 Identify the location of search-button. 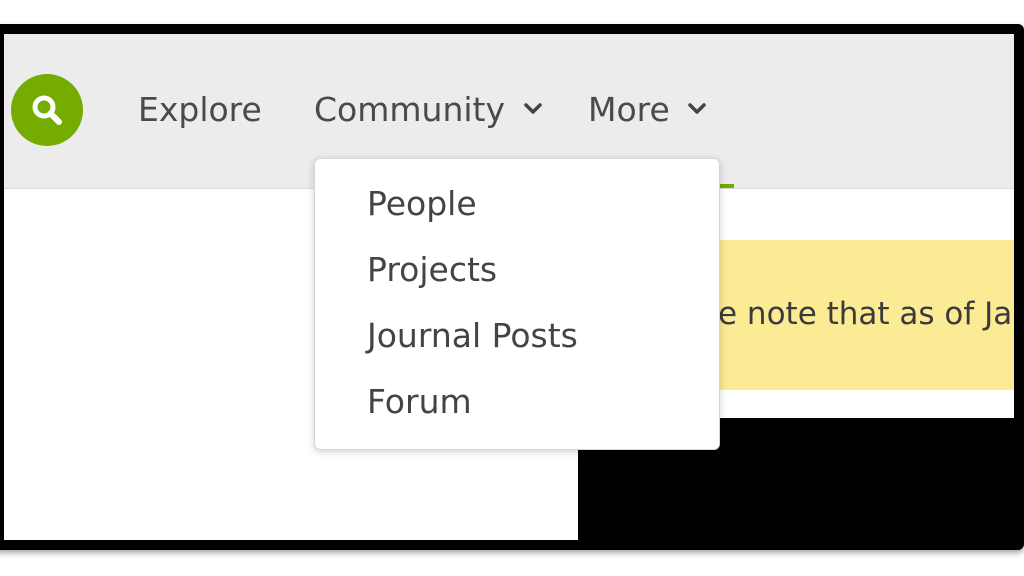
(47, 110).